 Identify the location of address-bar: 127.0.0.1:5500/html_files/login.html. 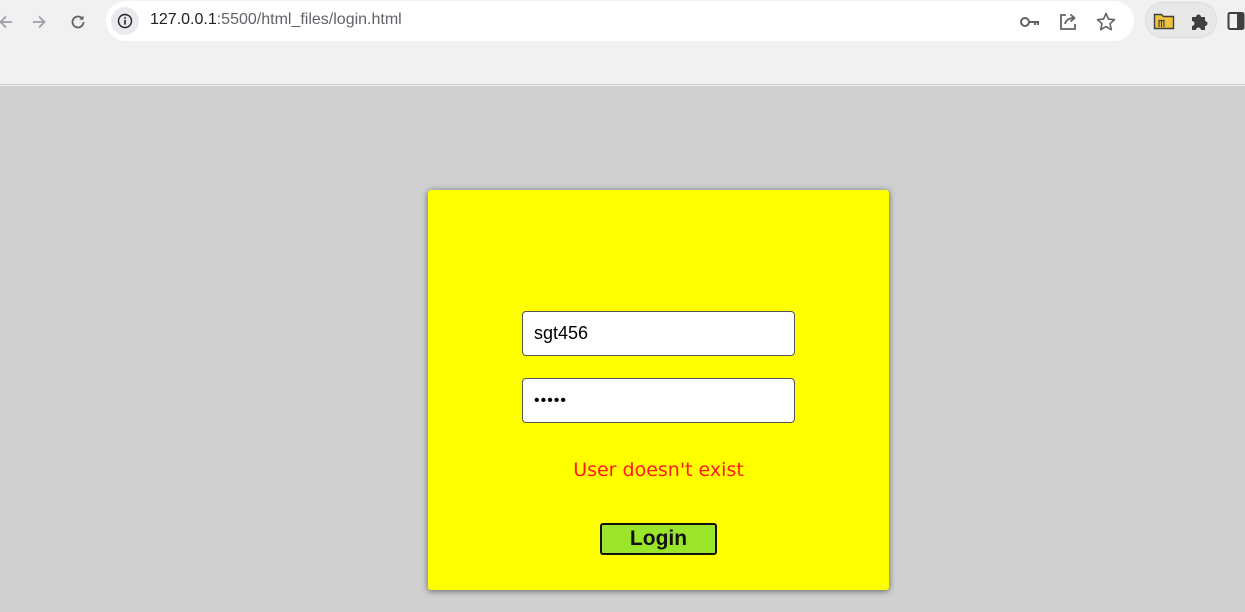
(620, 21).